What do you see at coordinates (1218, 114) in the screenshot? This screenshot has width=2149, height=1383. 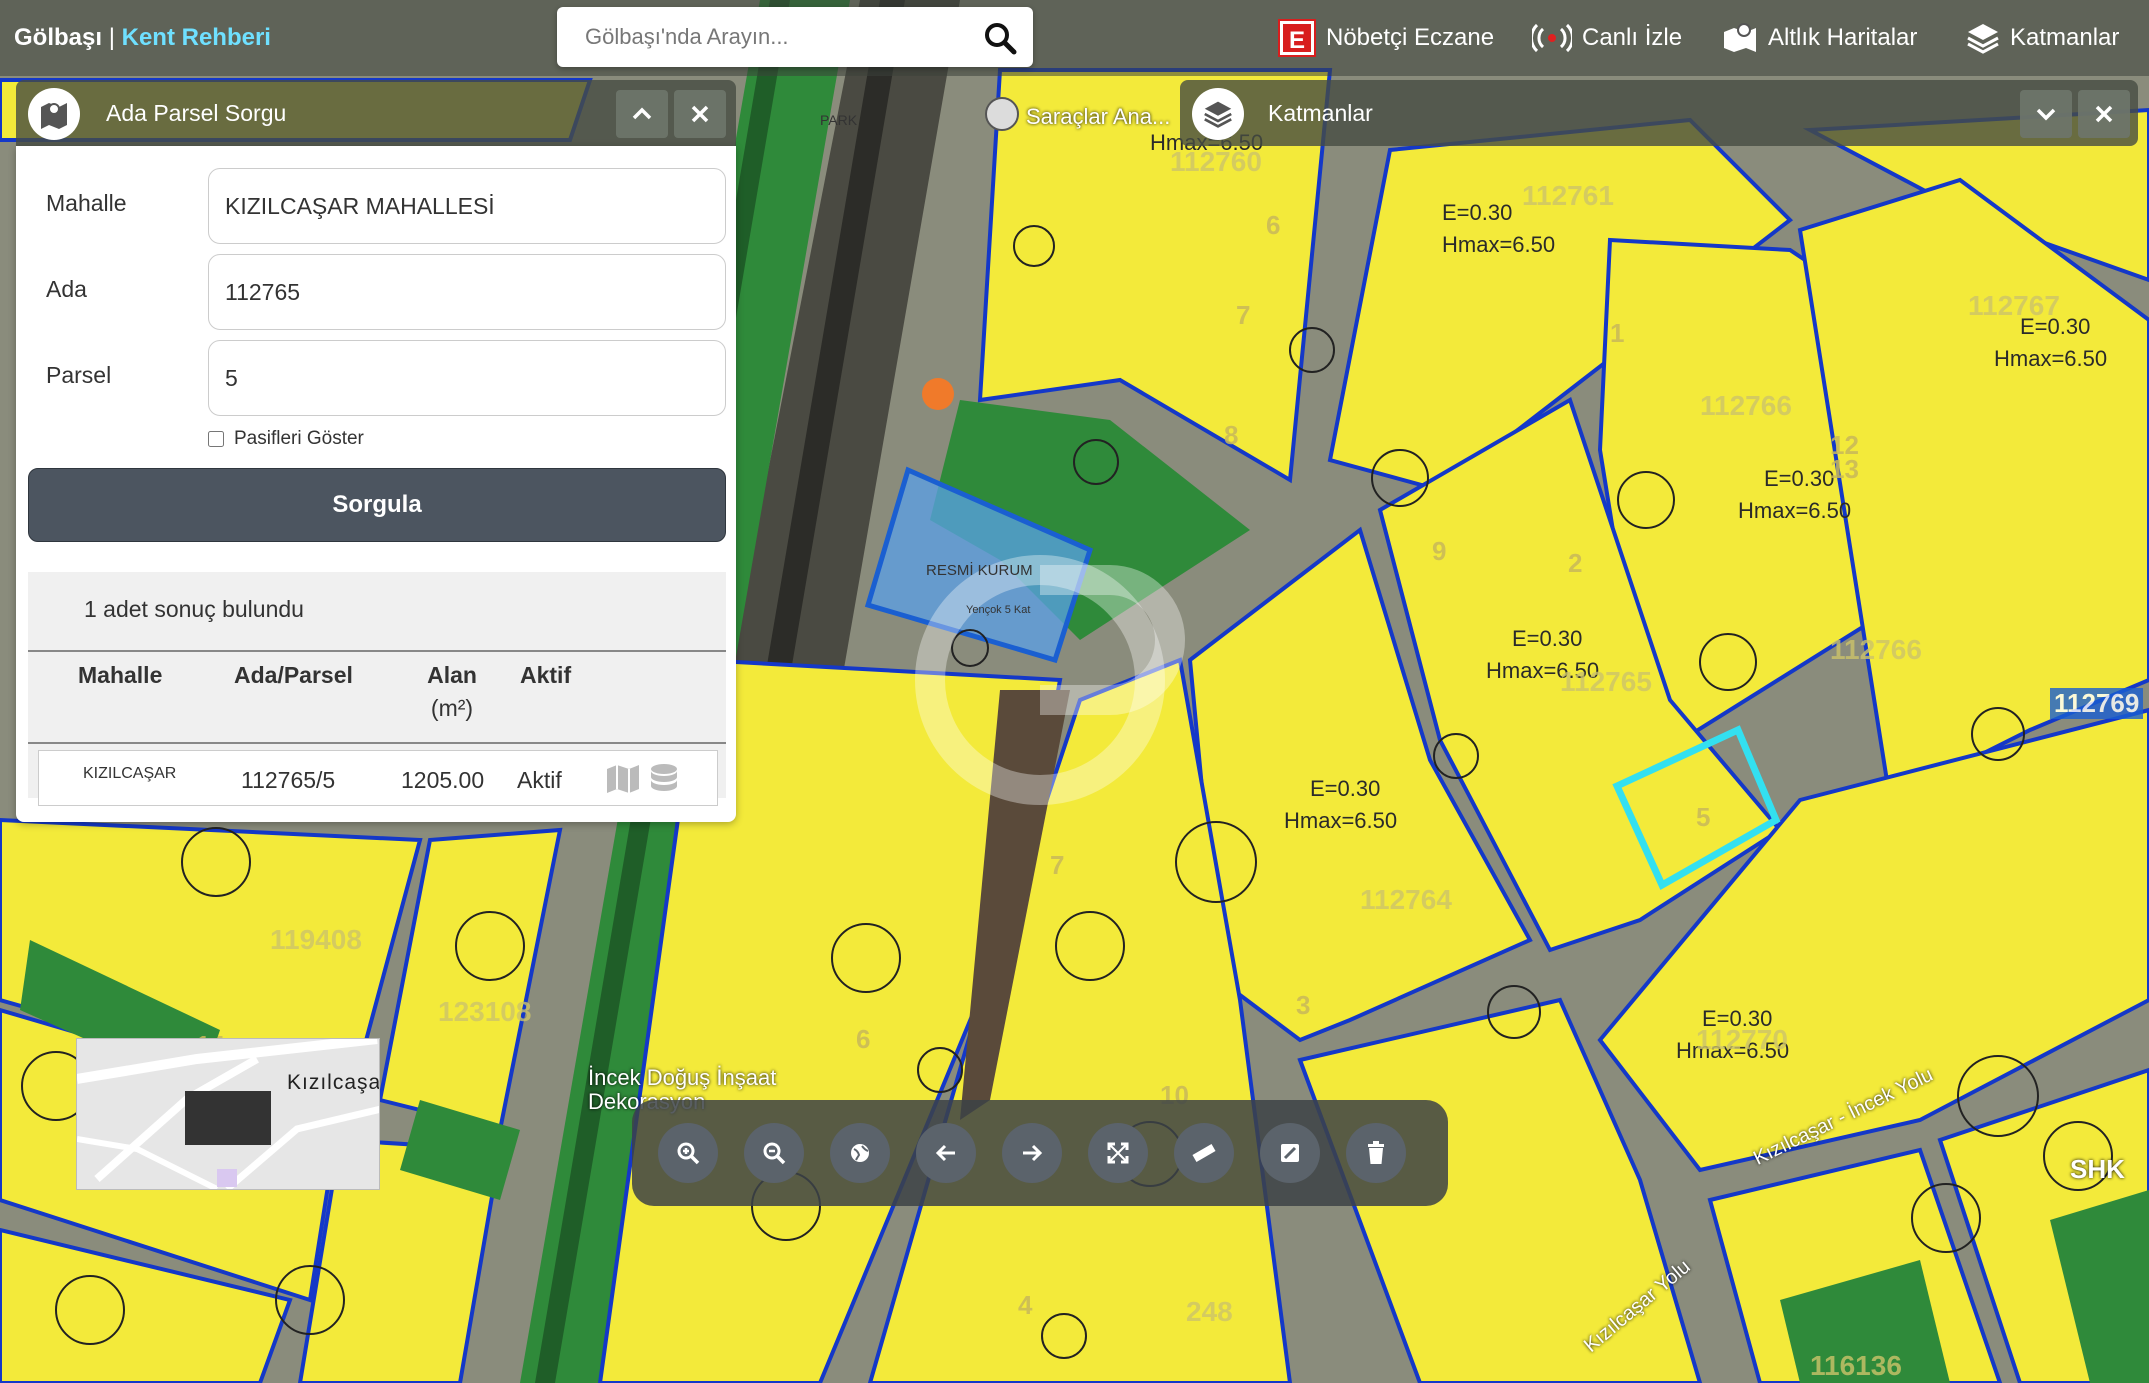 I see `layers-panel-icon` at bounding box center [1218, 114].